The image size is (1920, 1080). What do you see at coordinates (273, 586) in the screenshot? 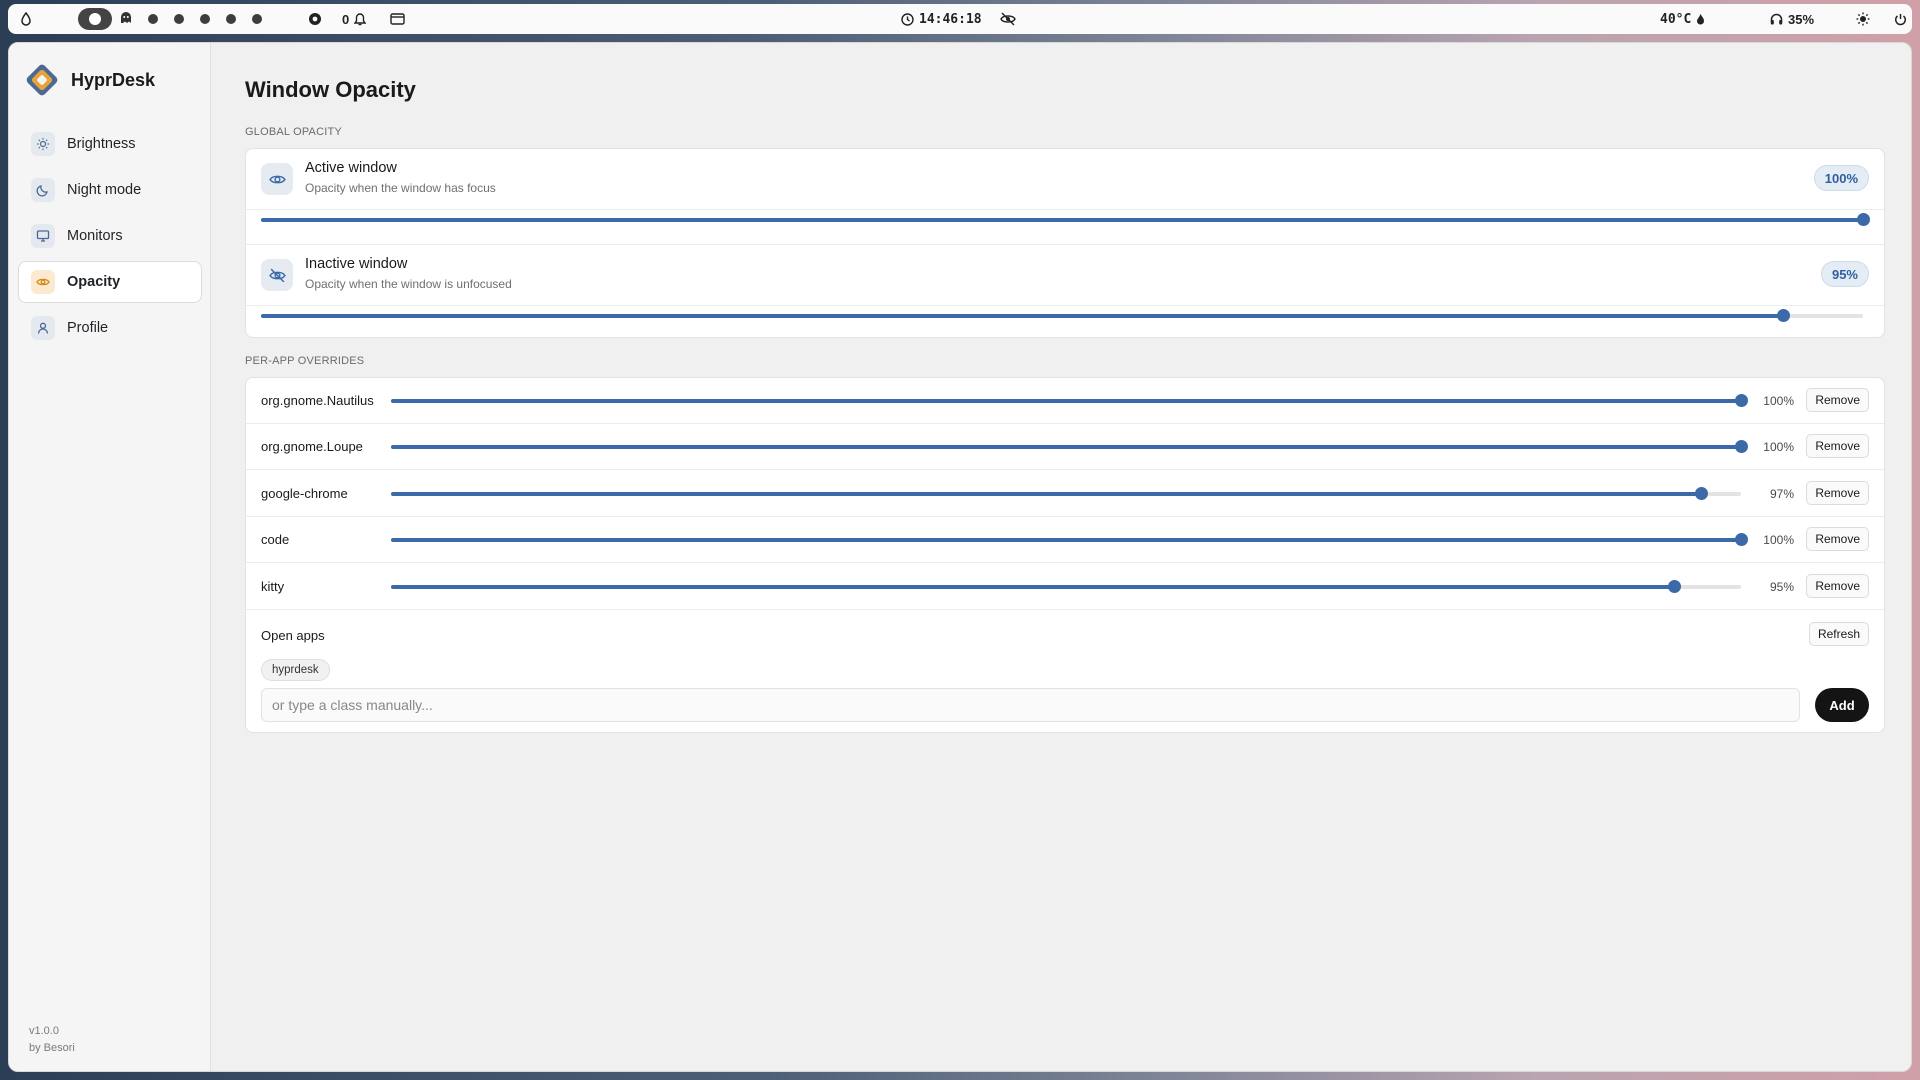
I see `app-class-name: kitty` at bounding box center [273, 586].